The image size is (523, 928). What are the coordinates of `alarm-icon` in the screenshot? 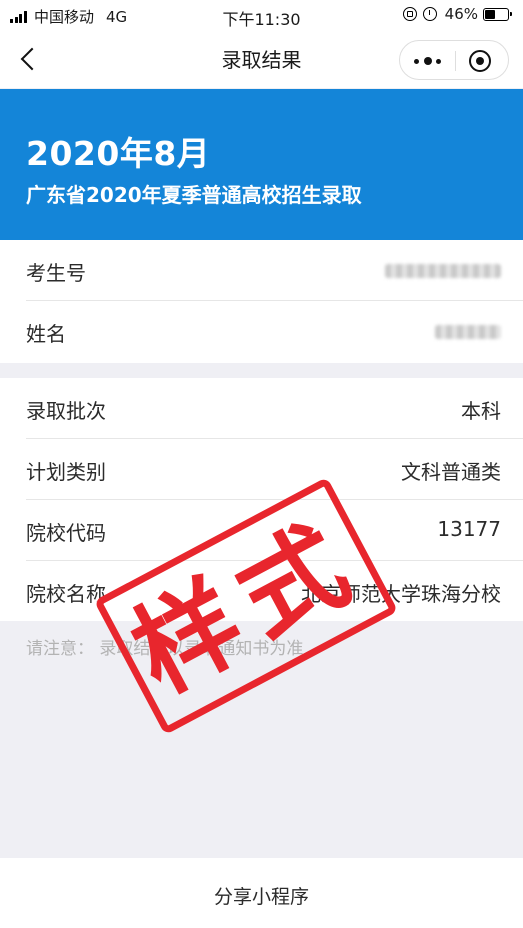 It's located at (429, 14).